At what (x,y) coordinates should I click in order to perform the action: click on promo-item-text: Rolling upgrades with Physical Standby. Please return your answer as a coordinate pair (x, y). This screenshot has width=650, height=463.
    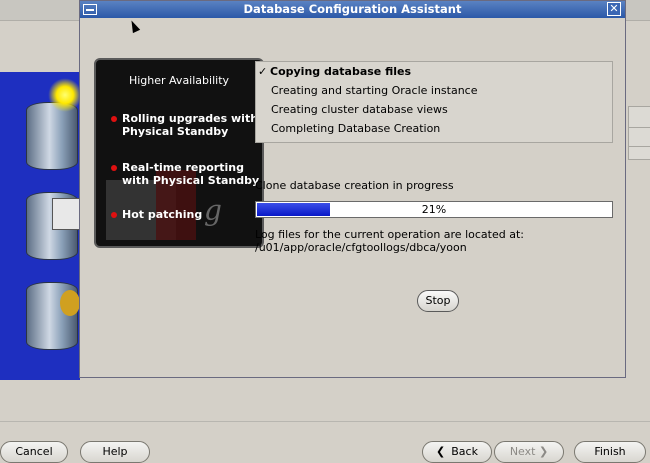
    Looking at the image, I should click on (190, 125).